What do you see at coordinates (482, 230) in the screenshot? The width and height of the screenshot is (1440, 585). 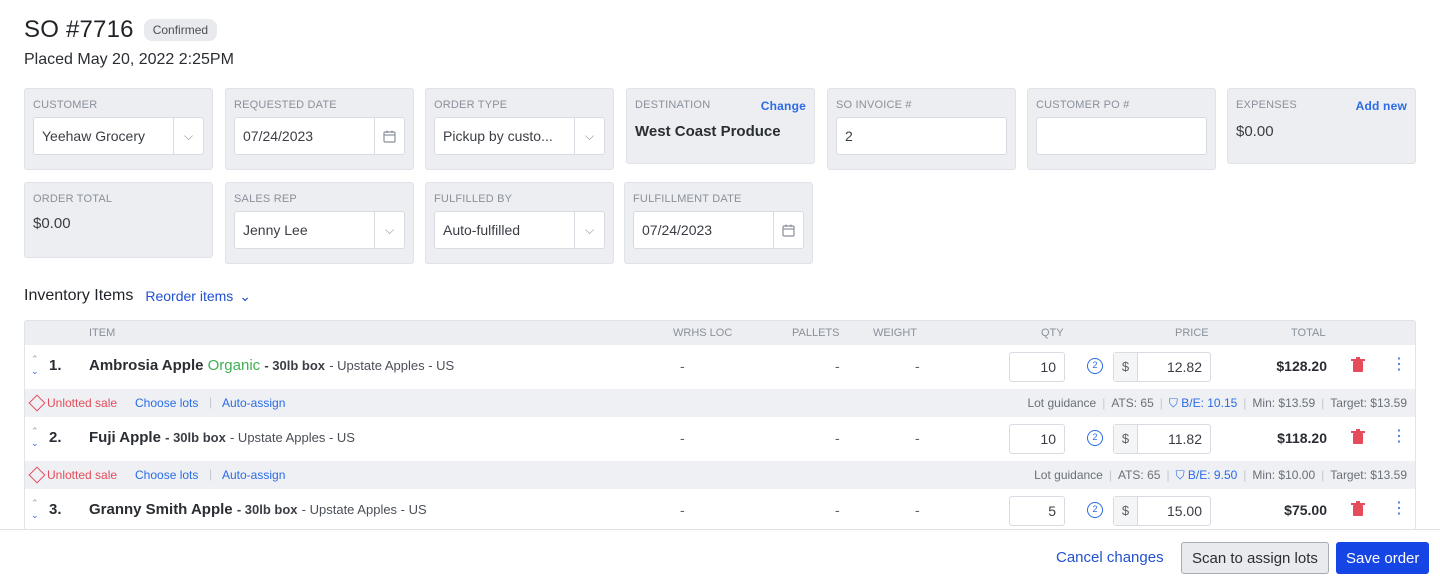 I see `fulfilled-by-value: Auto-fulfilled` at bounding box center [482, 230].